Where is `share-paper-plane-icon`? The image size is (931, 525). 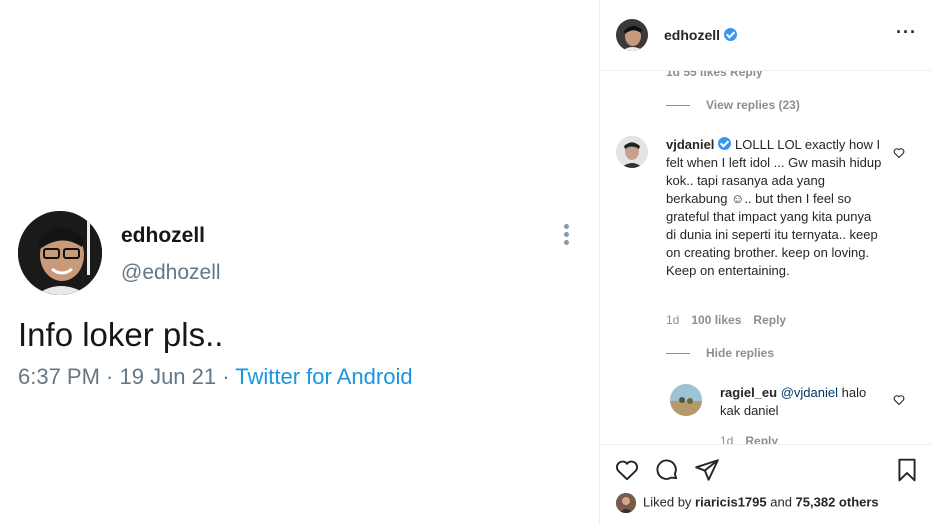 share-paper-plane-icon is located at coordinates (707, 470).